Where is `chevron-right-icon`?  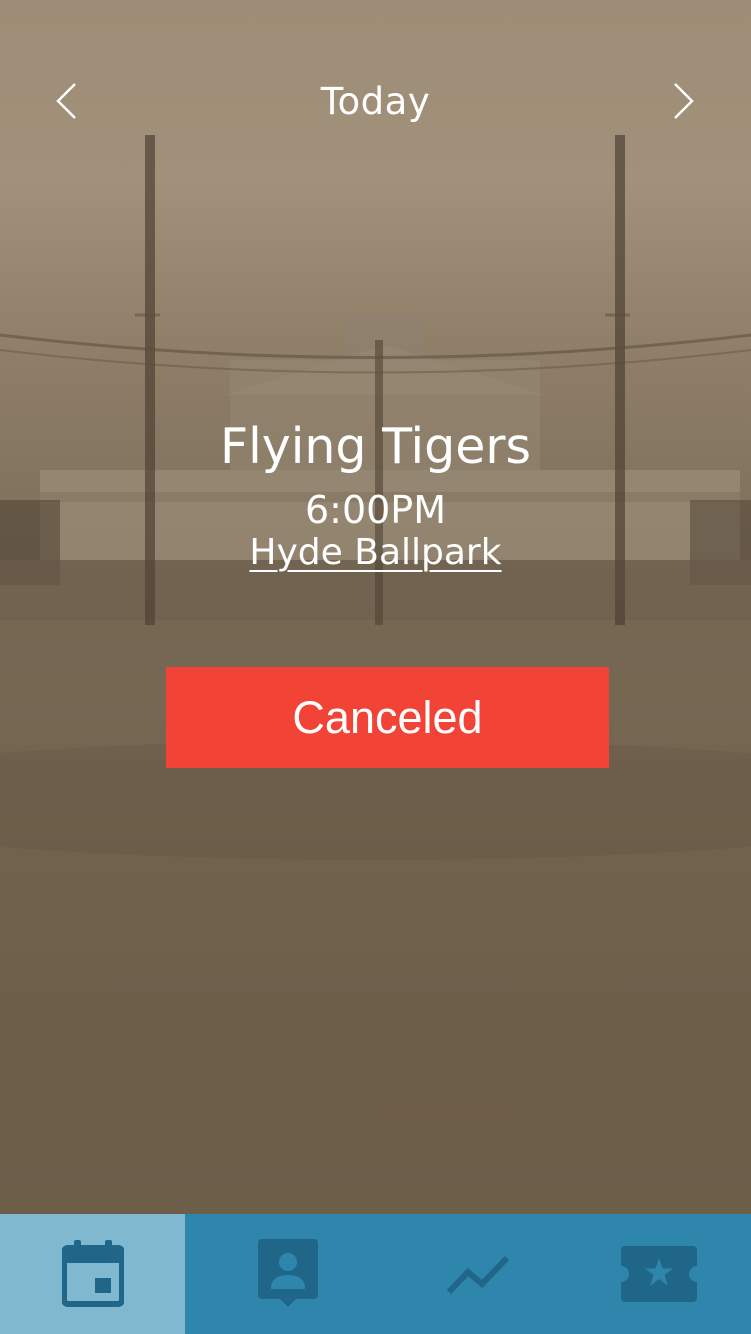
chevron-right-icon is located at coordinates (684, 101).